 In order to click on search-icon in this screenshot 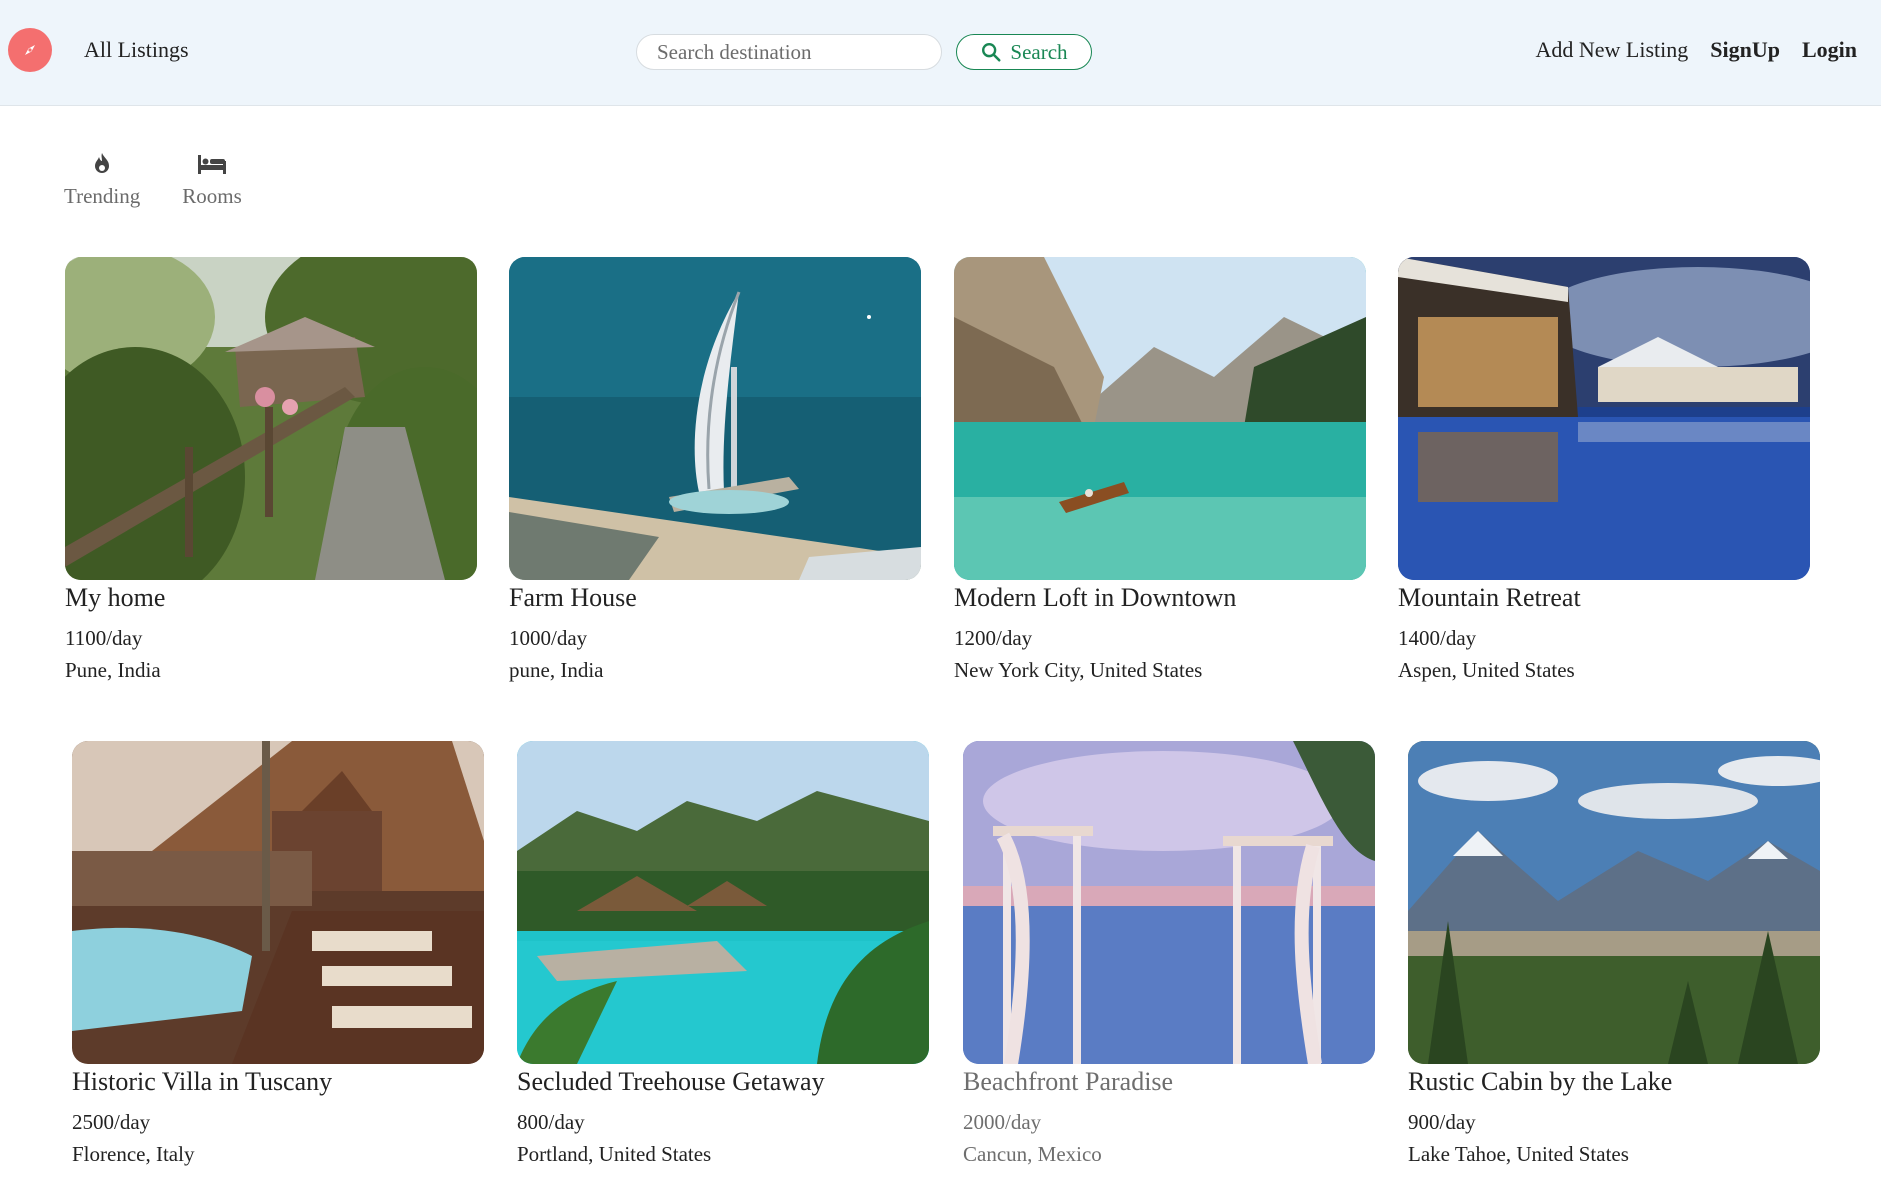, I will do `click(991, 52)`.